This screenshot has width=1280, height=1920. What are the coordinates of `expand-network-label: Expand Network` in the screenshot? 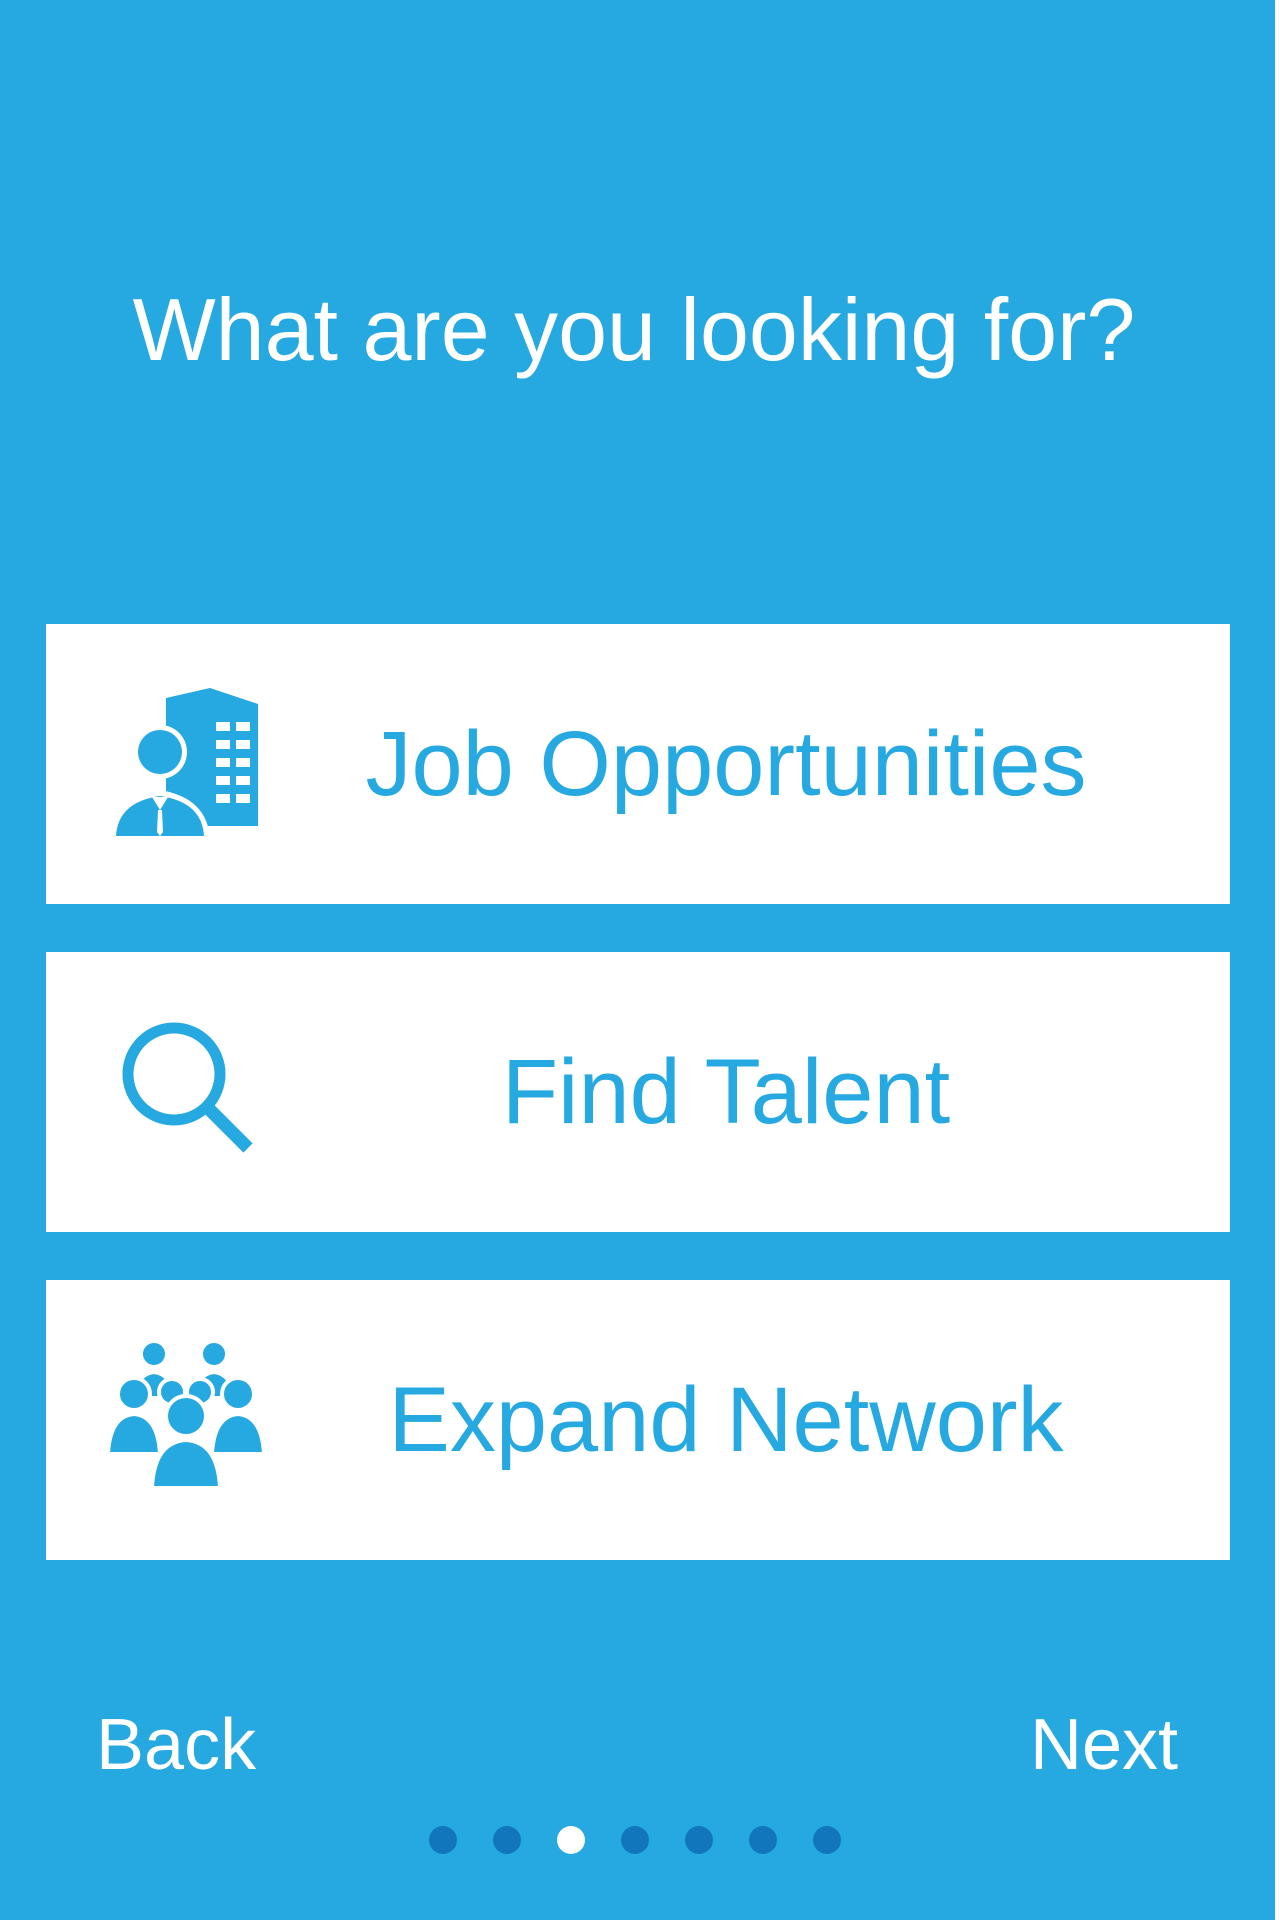 It's located at (726, 1420).